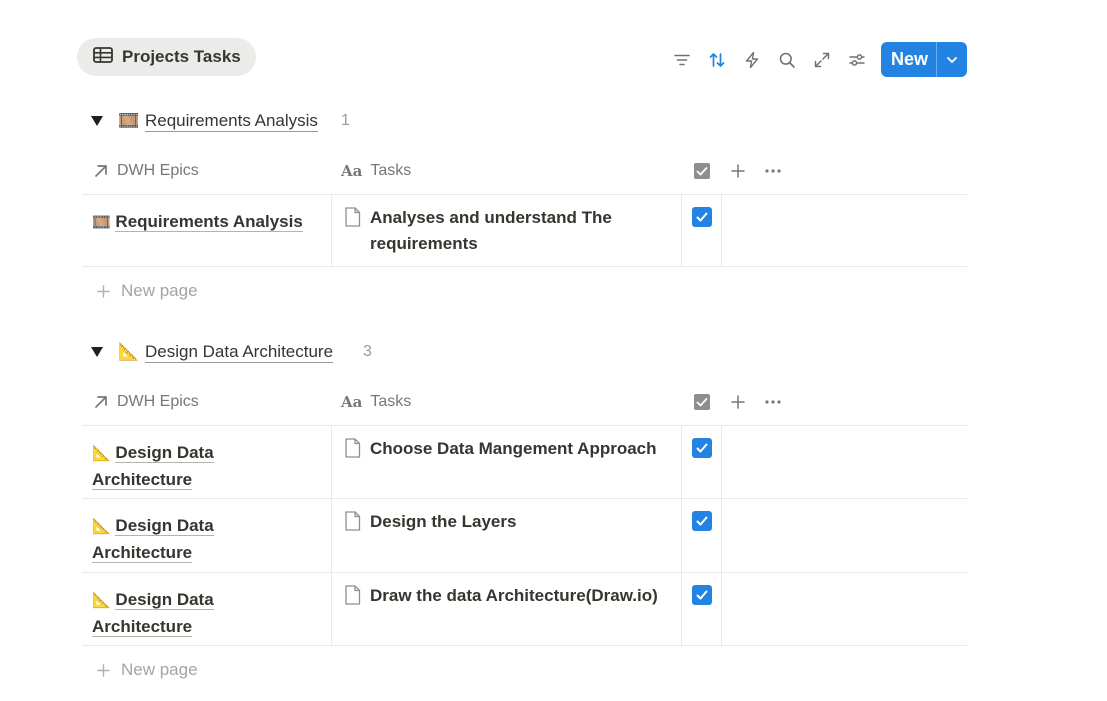 The image size is (1107, 701). Describe the element at coordinates (524, 121) in the screenshot. I see `group-header: 🎞️ Requirements Analysis 1` at that location.